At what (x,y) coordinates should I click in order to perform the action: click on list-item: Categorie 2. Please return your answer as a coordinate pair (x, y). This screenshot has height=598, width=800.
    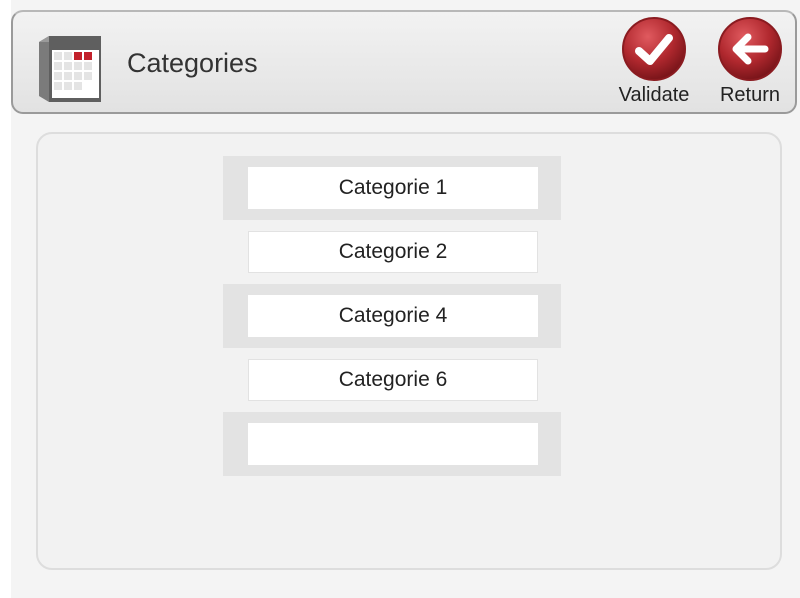
    Looking at the image, I should click on (392, 252).